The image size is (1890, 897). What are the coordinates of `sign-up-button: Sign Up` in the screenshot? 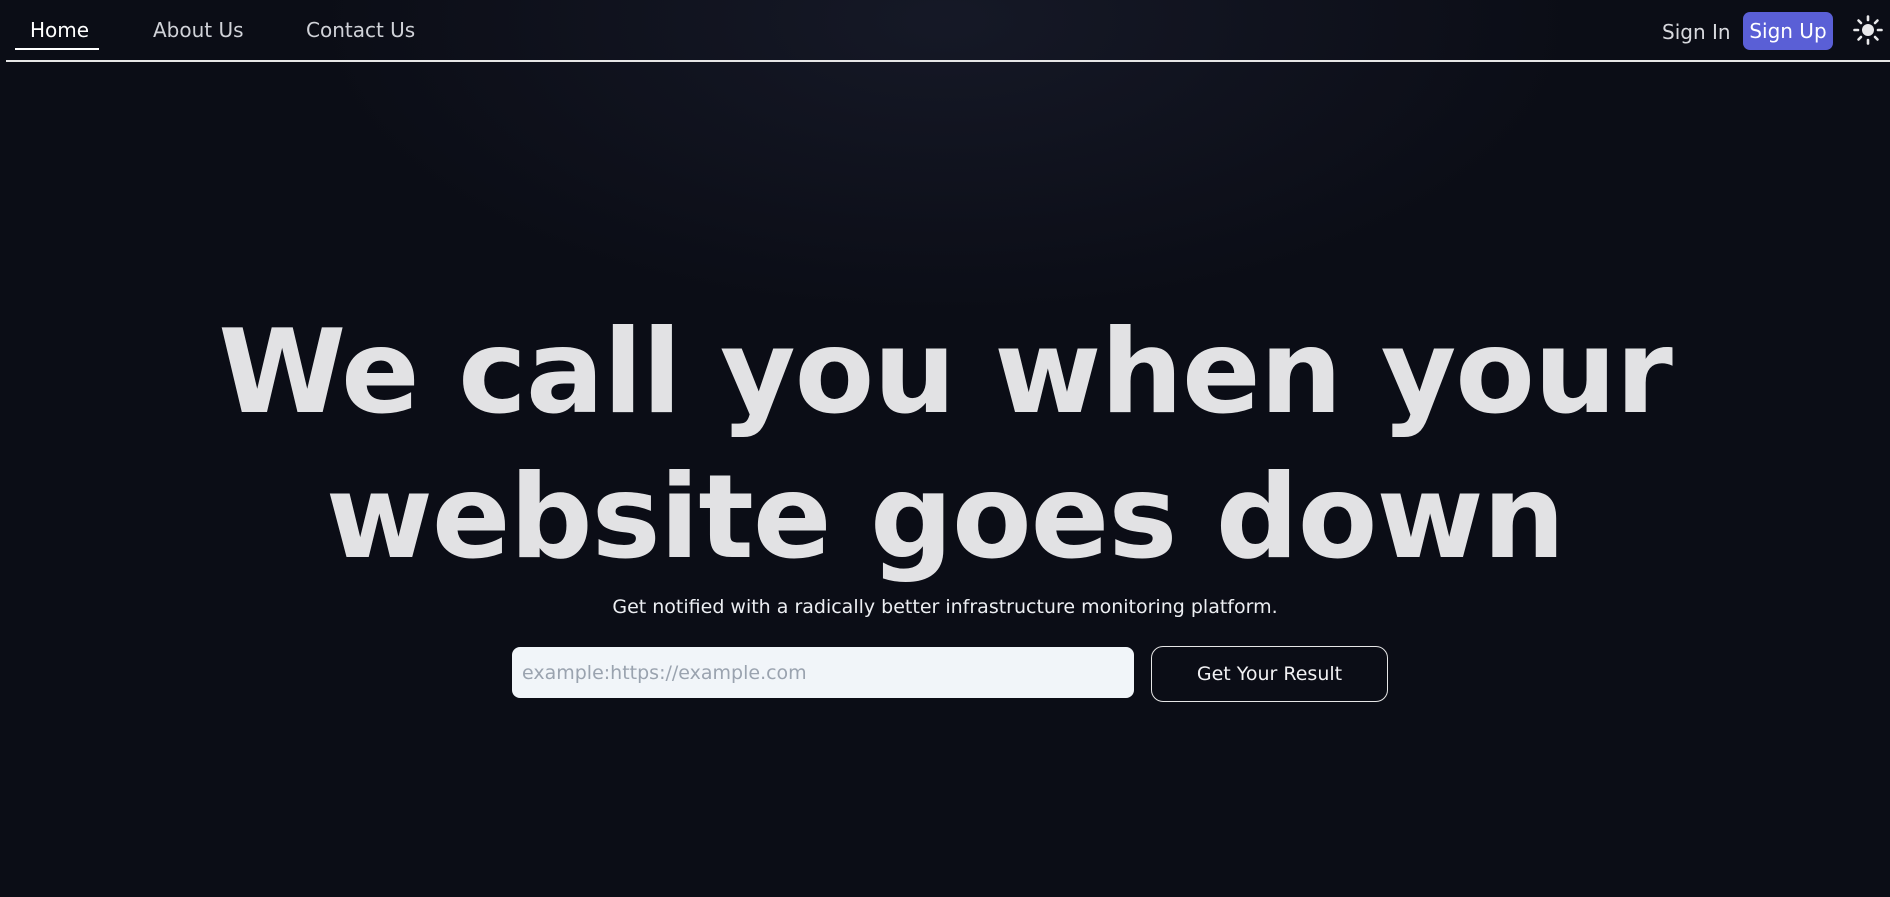 It's located at (1788, 31).